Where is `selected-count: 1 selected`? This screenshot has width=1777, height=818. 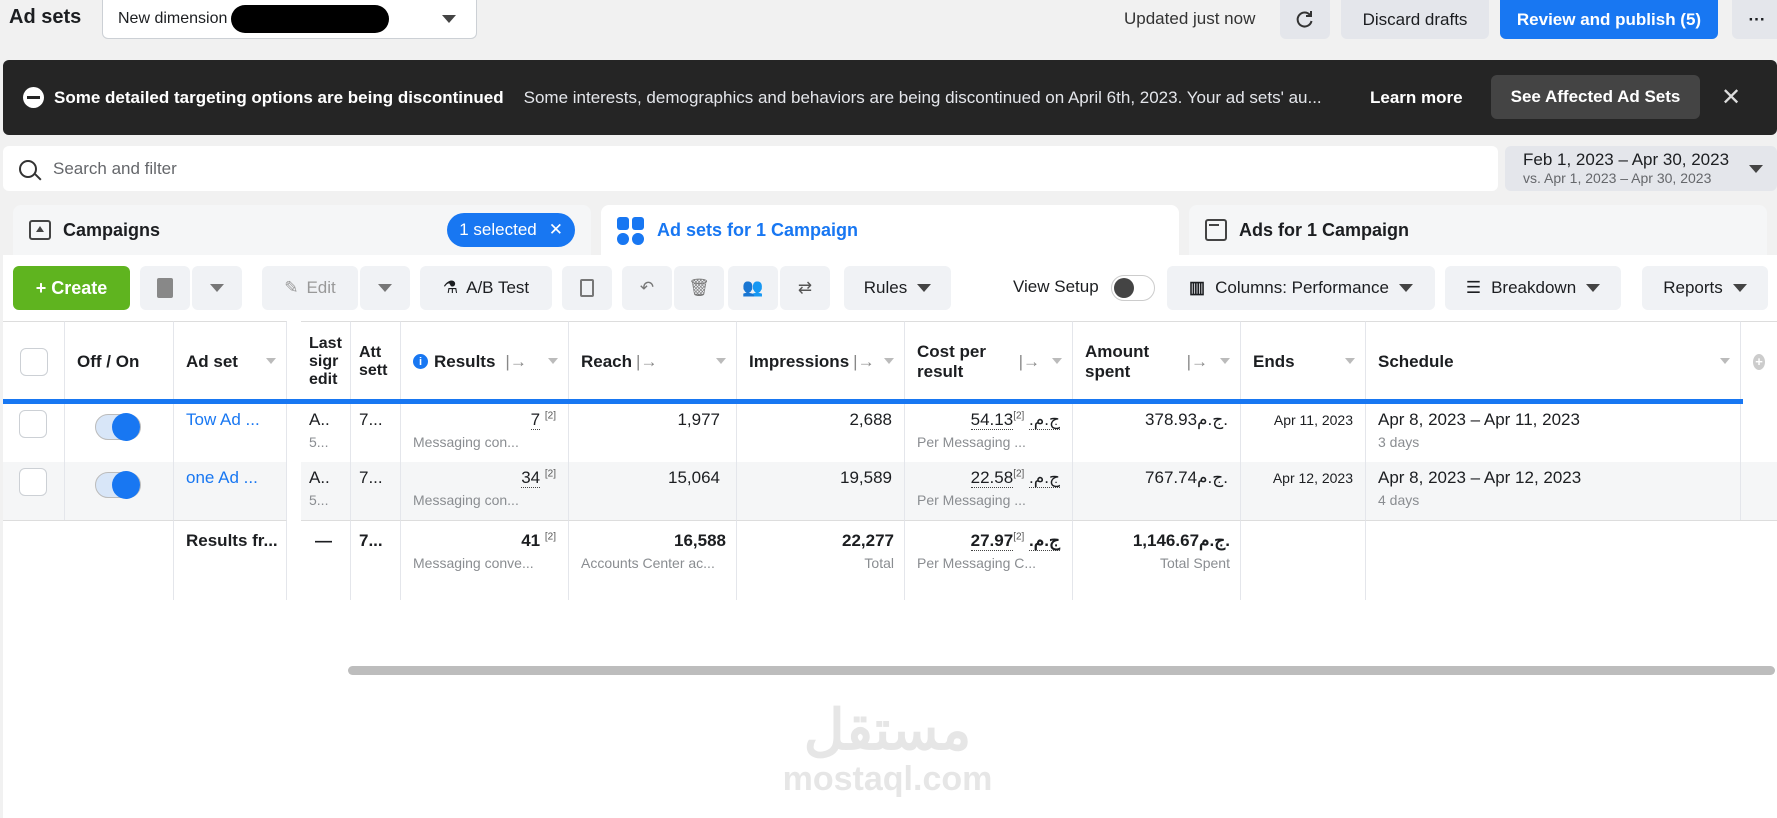
selected-count: 1 selected is located at coordinates (498, 229).